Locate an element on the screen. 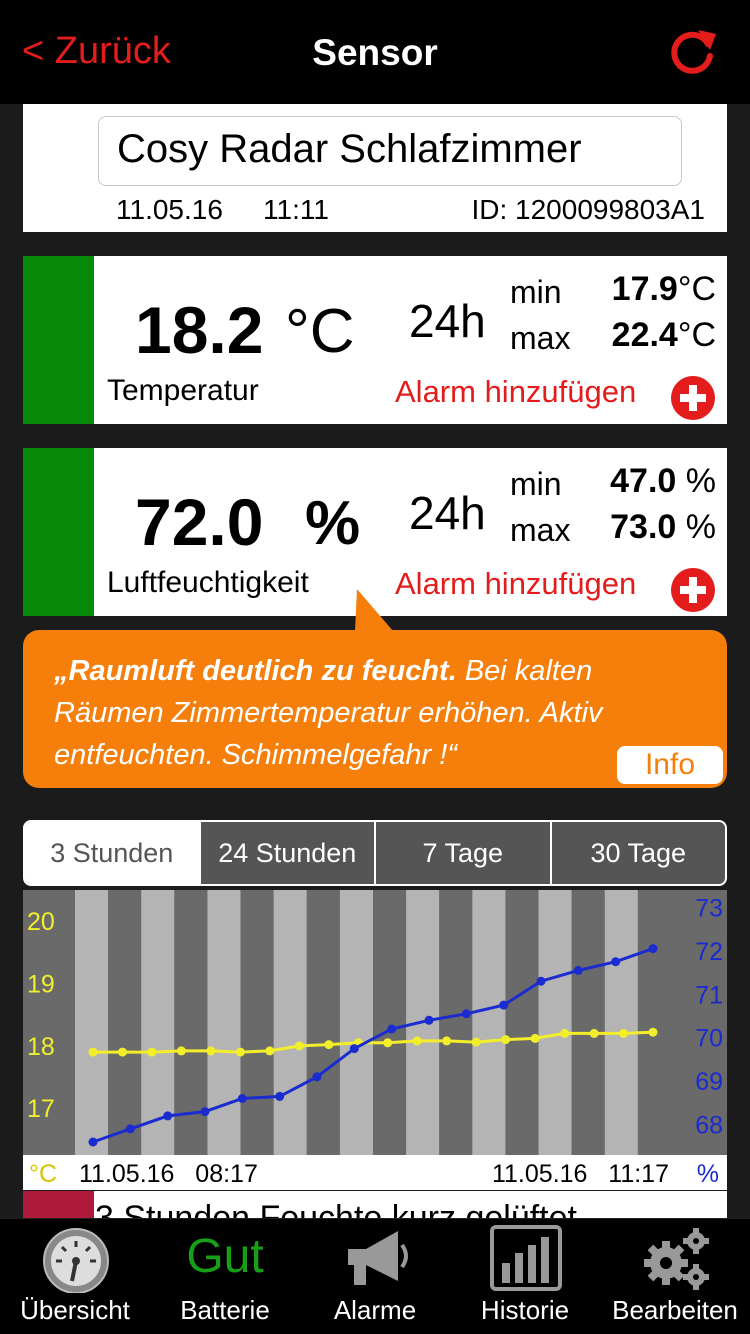 This screenshot has height=1334, width=750. bar-chart-icon is located at coordinates (526, 1258).